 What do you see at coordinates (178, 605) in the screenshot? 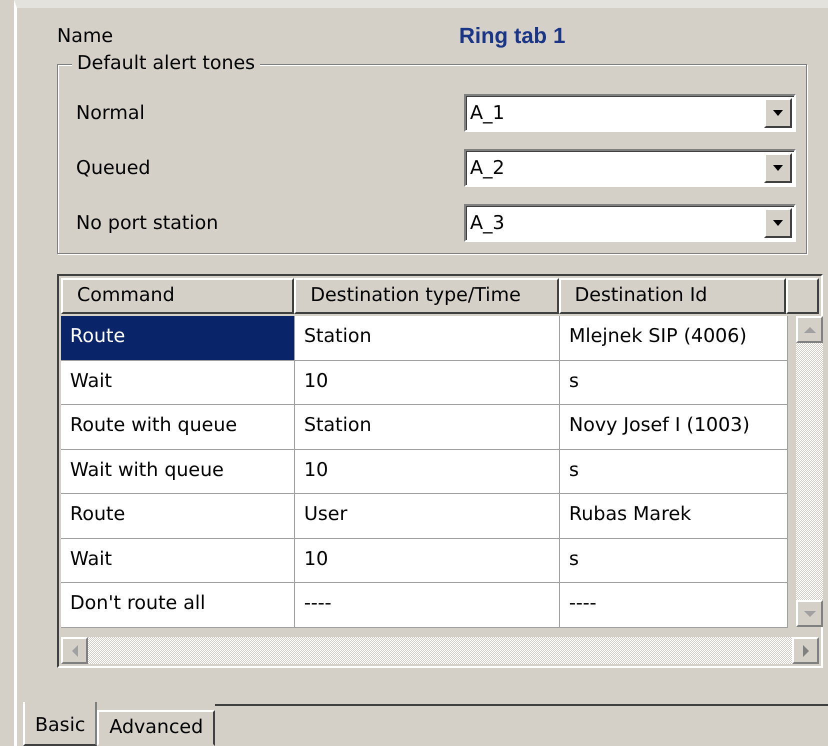
I see `table-cell: Don't route all` at bounding box center [178, 605].